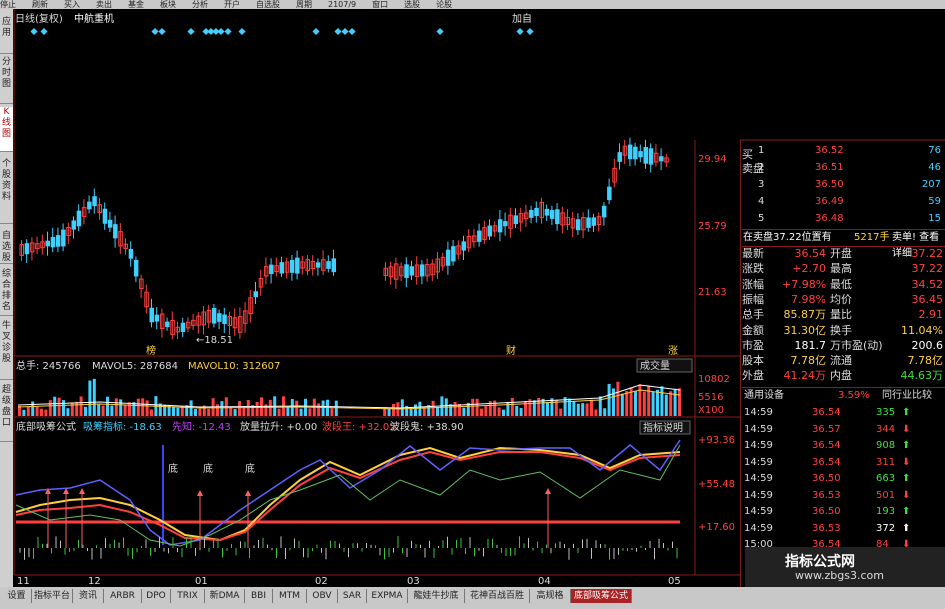 This screenshot has width=945, height=609. I want to click on indicator-tab: 底部吸筹公式, so click(601, 596).